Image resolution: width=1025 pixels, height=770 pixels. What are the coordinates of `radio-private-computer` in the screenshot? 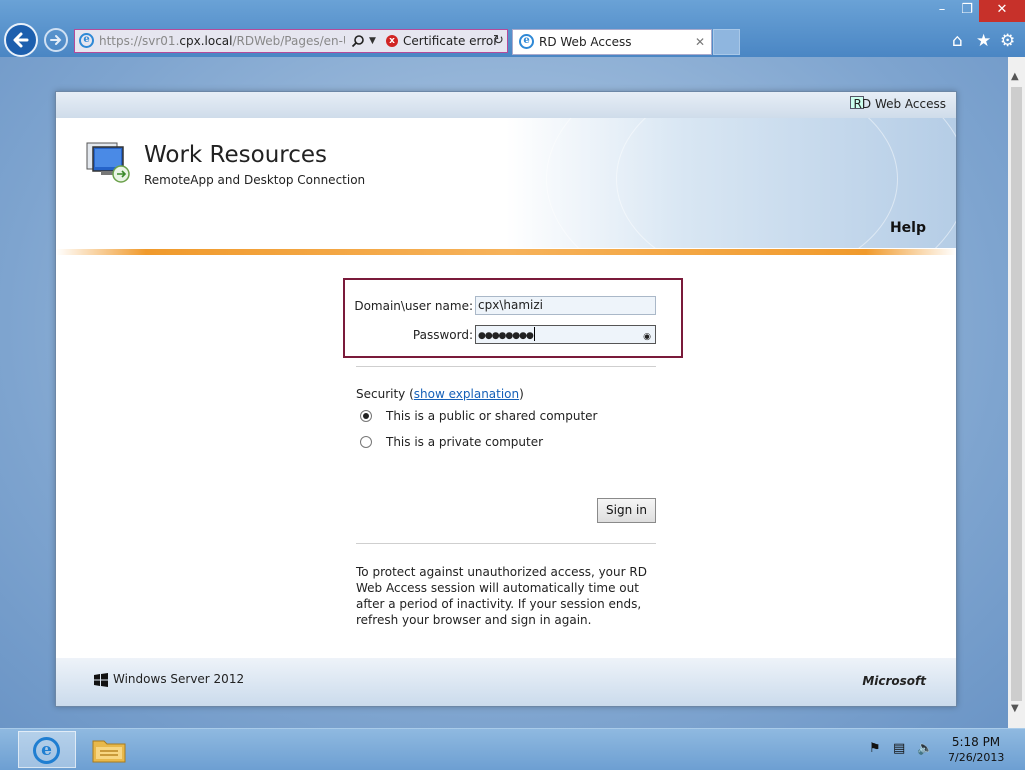 It's located at (366, 442).